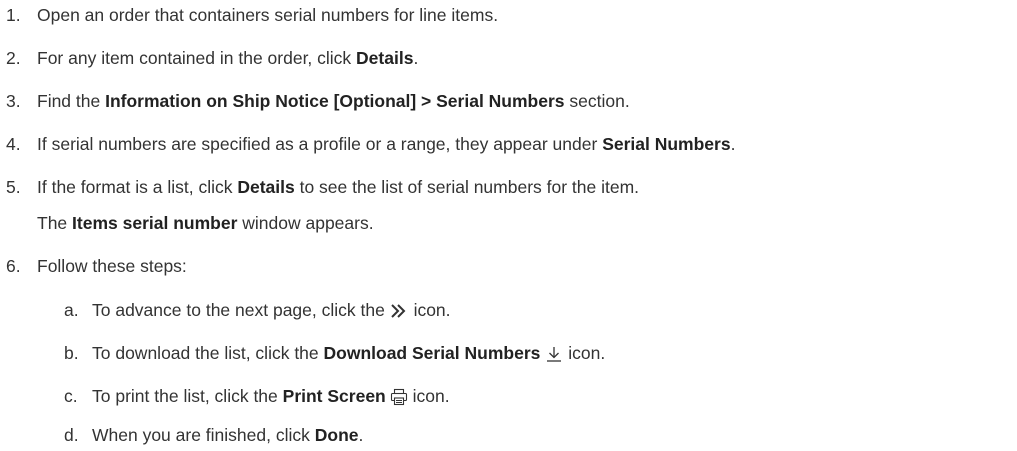  I want to click on ui-term-download-serial-numbers: Download Serial Numbers, so click(432, 353).